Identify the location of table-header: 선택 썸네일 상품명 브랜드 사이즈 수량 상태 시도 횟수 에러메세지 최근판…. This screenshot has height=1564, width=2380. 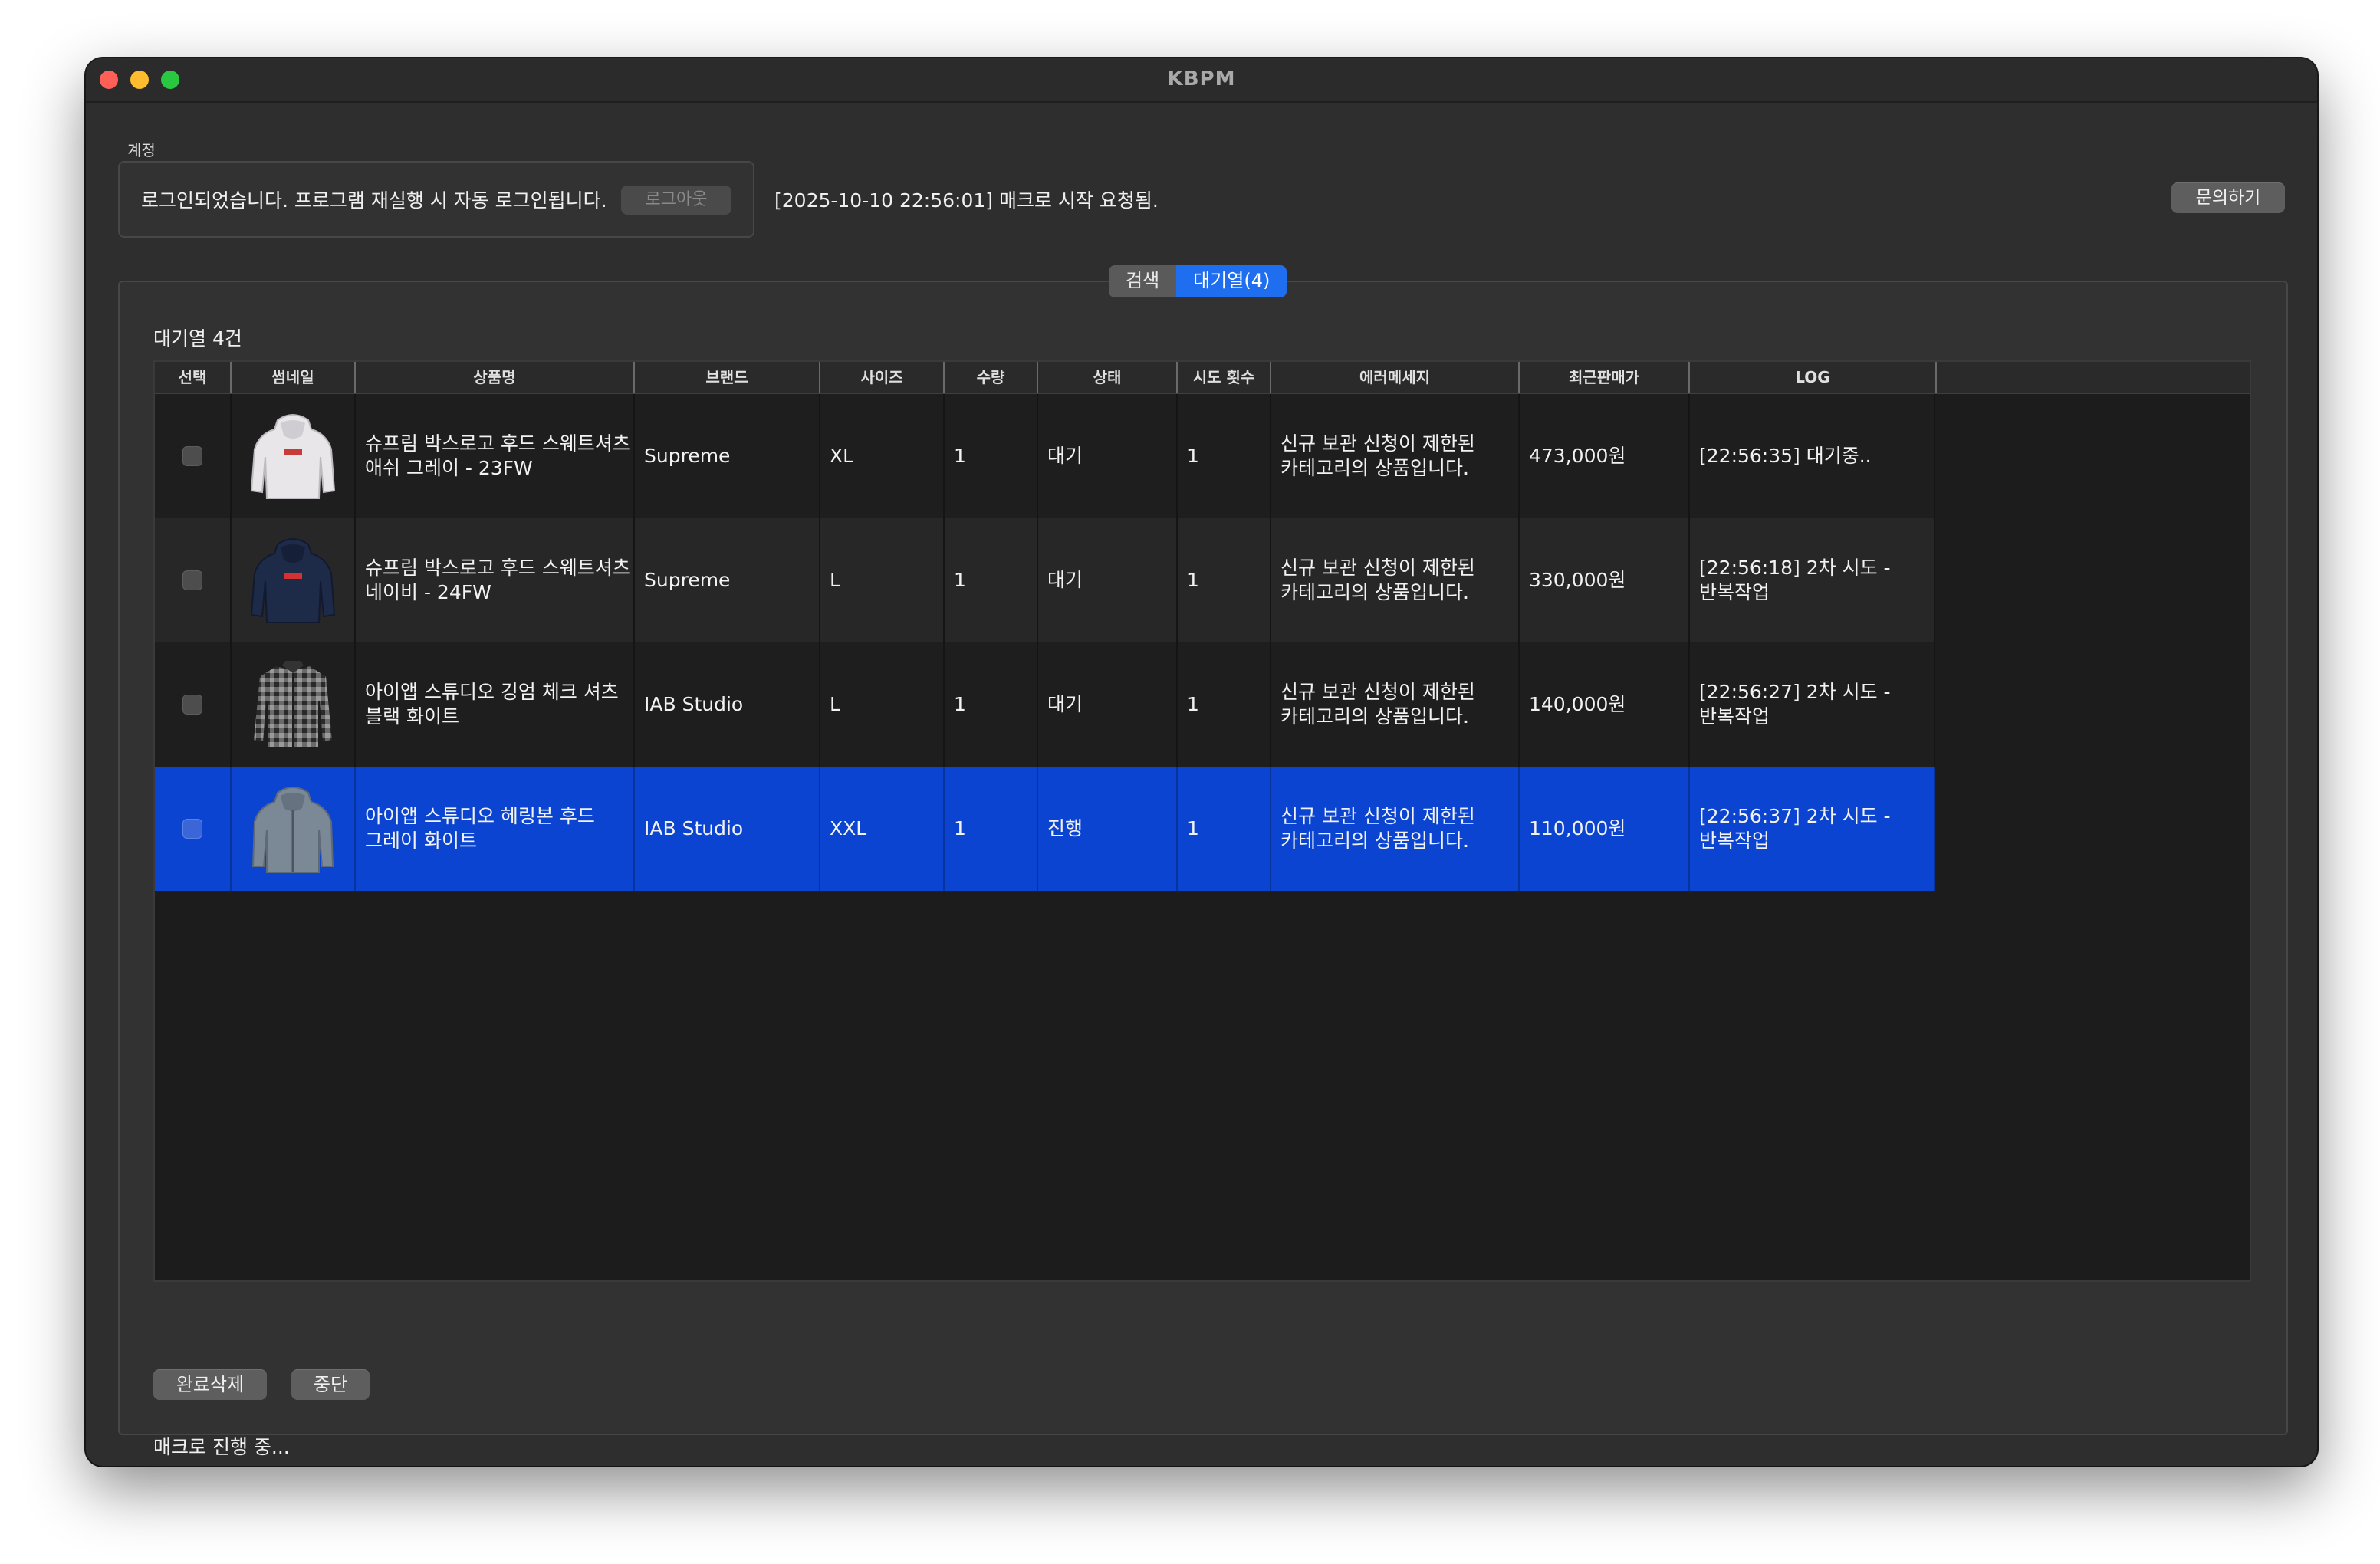
(1202, 378).